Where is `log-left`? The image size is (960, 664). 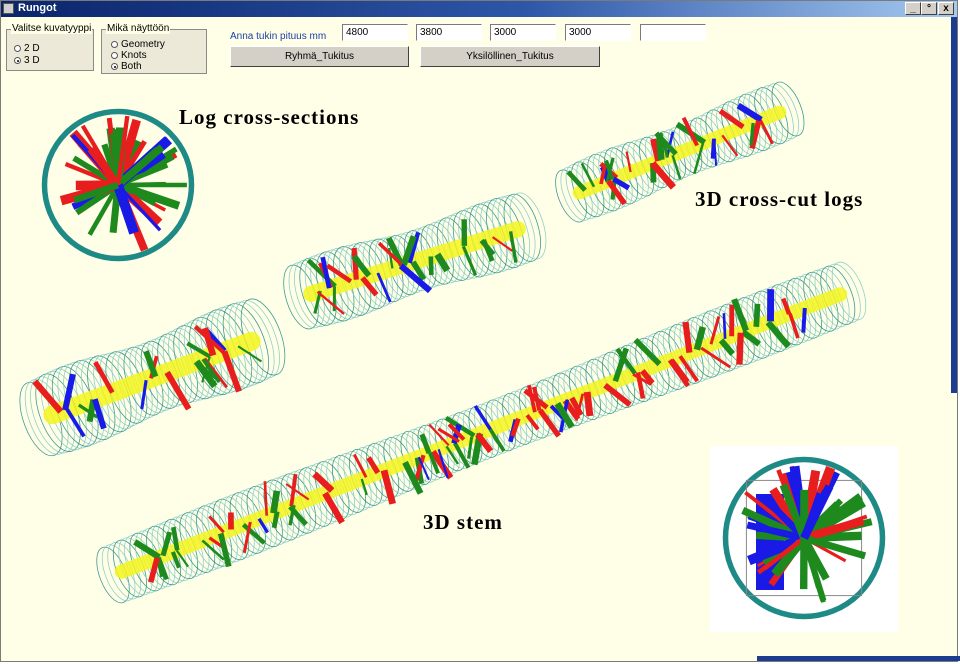 log-left is located at coordinates (152, 377).